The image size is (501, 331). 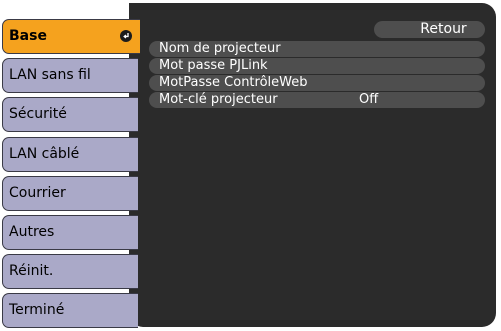 What do you see at coordinates (126, 36) in the screenshot?
I see `enter-return-icon` at bounding box center [126, 36].